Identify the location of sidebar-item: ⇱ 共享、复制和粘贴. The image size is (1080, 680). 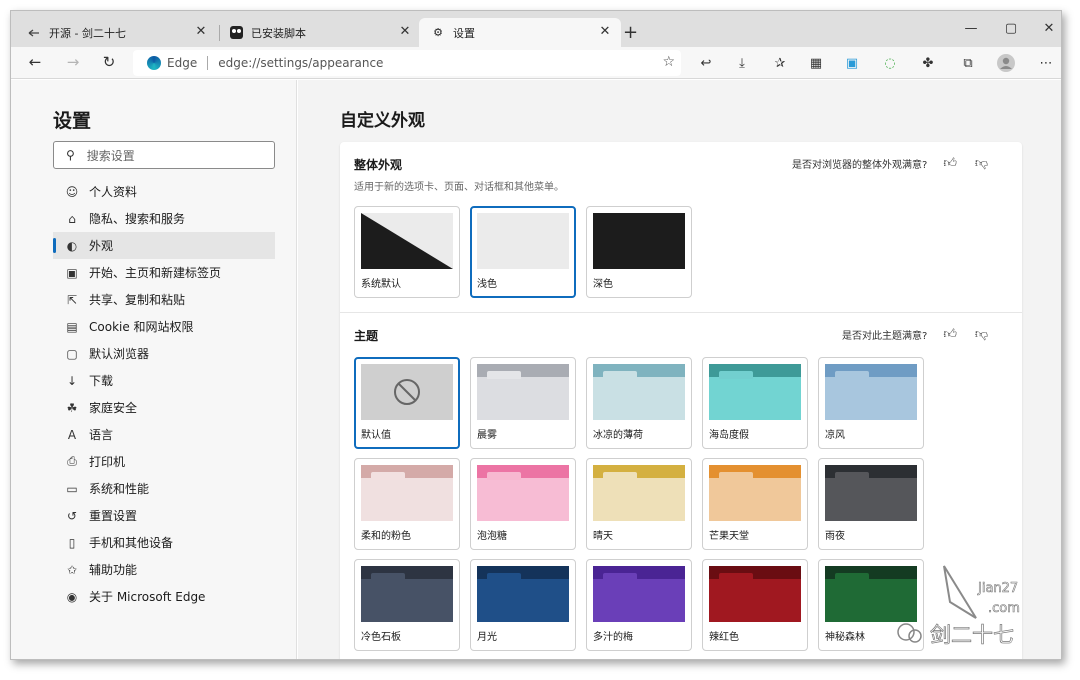
(164, 299).